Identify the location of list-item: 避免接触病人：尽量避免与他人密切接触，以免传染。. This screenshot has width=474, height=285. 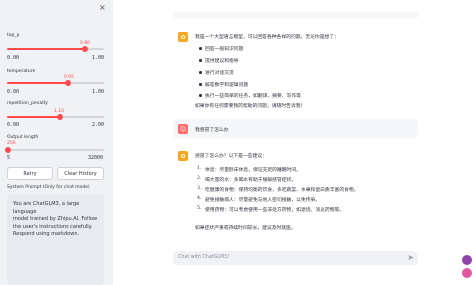
(263, 200).